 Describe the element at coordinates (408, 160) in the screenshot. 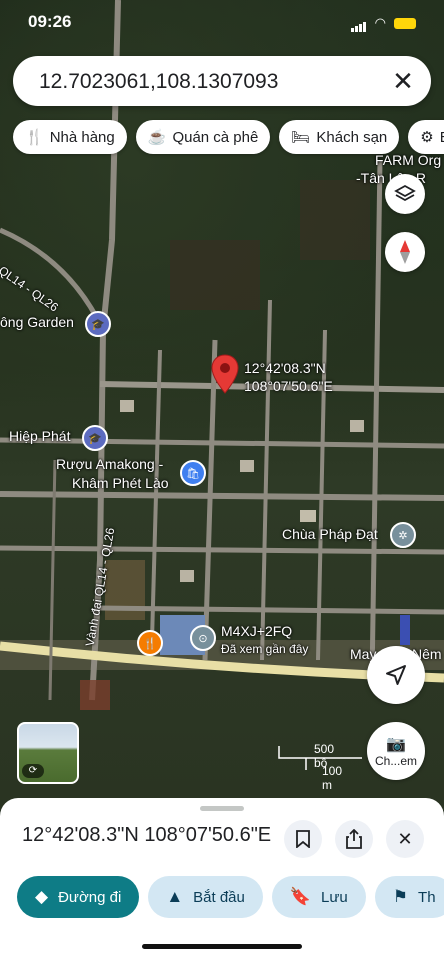

I see `map-label-farm: FARM Org` at that location.